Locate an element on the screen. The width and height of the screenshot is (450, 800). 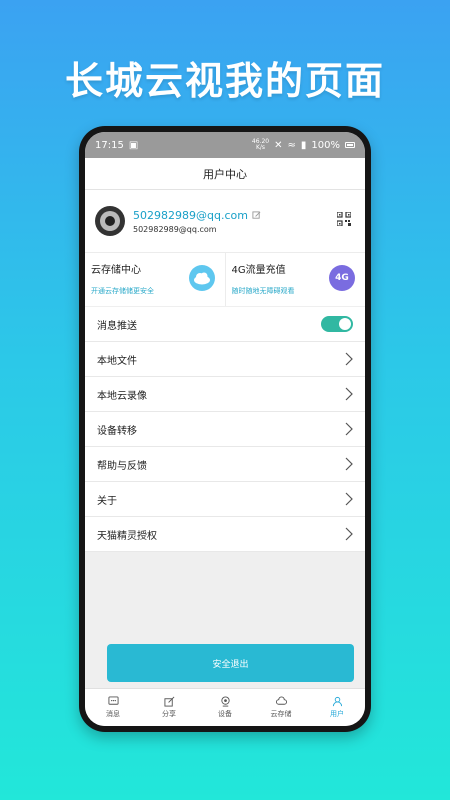
bottom-tab-bar: 消息 分享 设备 云存储 用户 is located at coordinates (225, 707).